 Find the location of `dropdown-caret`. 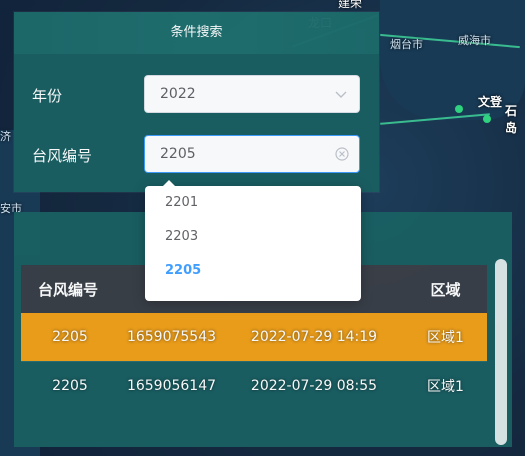

dropdown-caret is located at coordinates (169, 183).